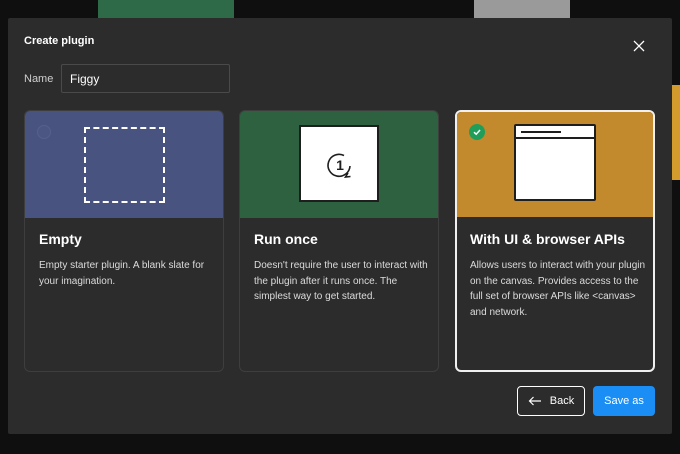 The height and width of the screenshot is (454, 680). I want to click on background-block-green, so click(166, 10).